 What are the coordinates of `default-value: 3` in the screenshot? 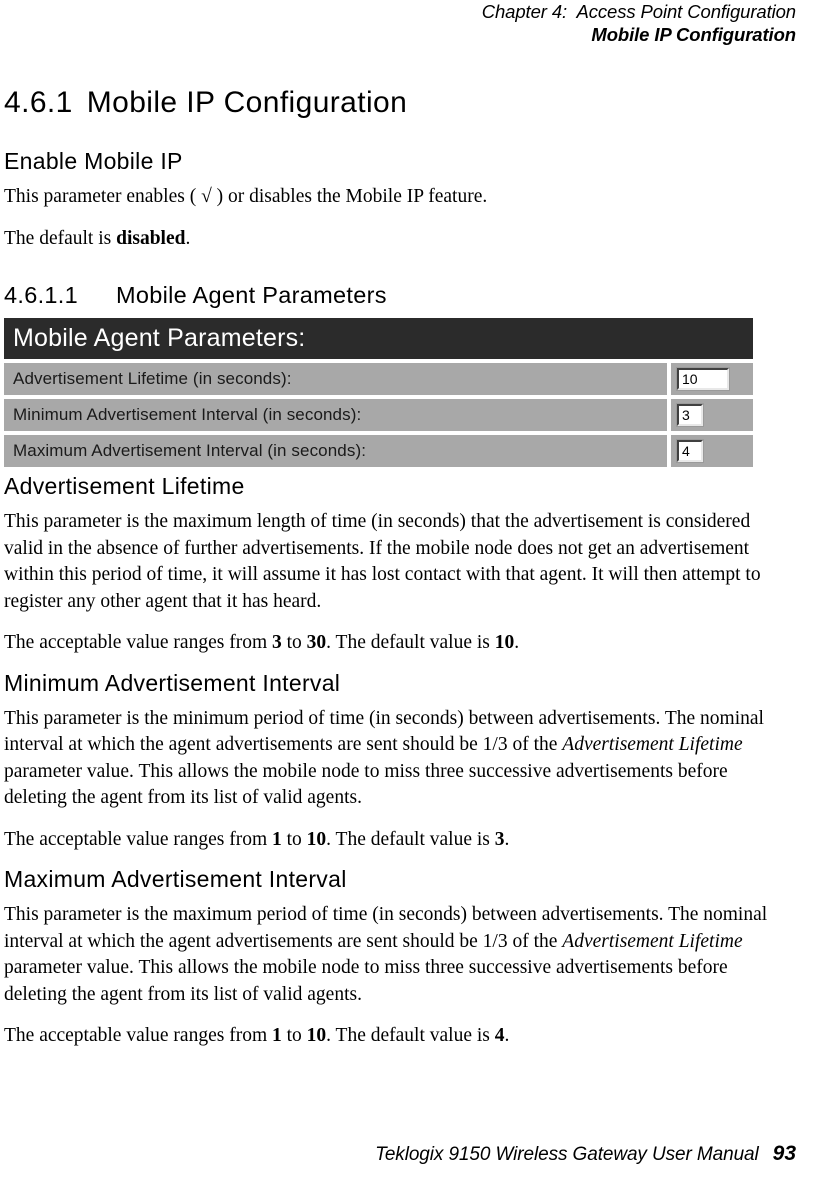 It's located at (499, 839).